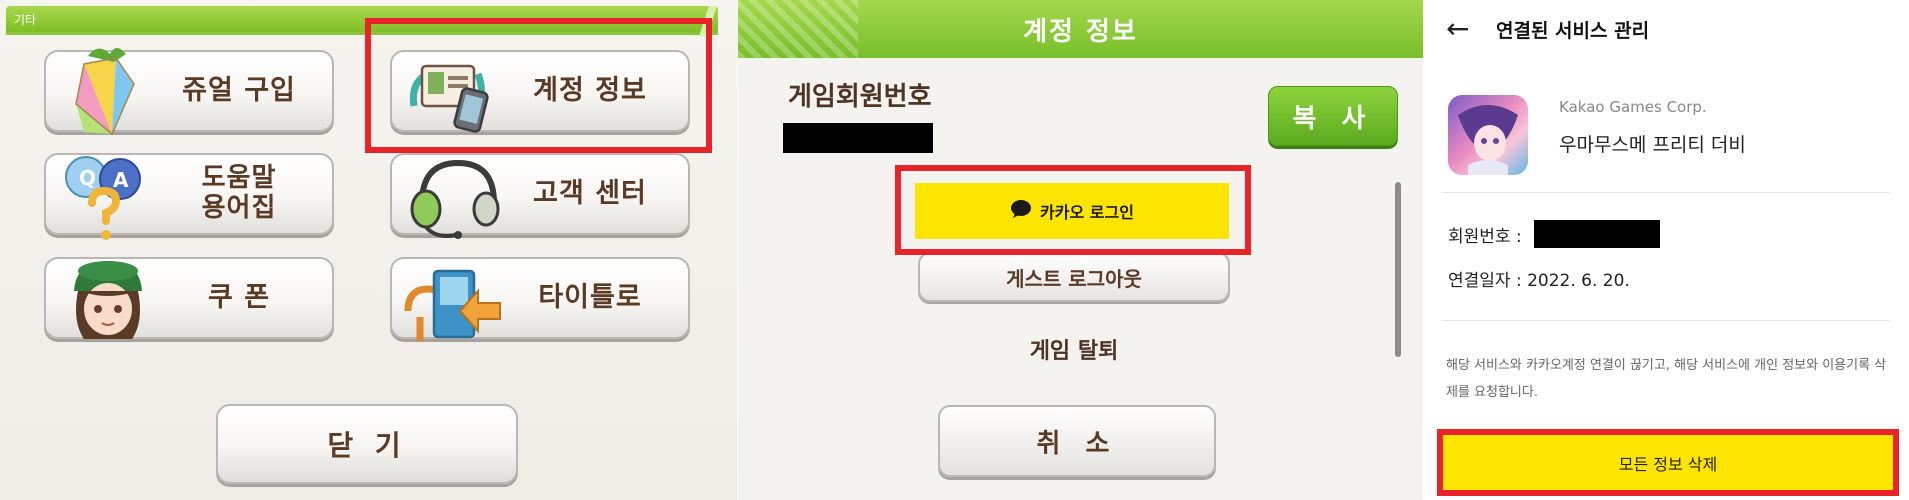 This screenshot has width=1909, height=500. Describe the element at coordinates (1077, 443) in the screenshot. I see `cancel-label: 취 소` at that location.